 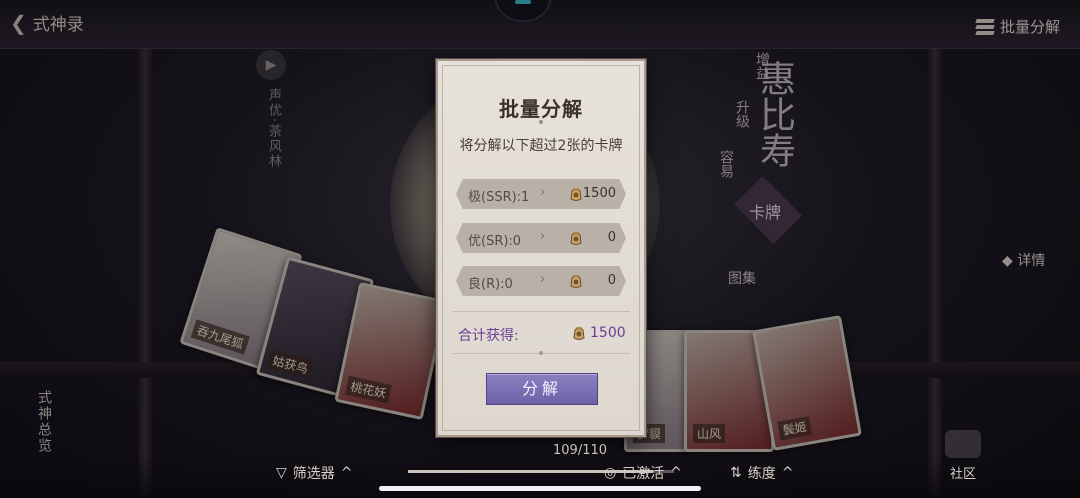 What do you see at coordinates (281, 473) in the screenshot?
I see `filter-icon: ▽` at bounding box center [281, 473].